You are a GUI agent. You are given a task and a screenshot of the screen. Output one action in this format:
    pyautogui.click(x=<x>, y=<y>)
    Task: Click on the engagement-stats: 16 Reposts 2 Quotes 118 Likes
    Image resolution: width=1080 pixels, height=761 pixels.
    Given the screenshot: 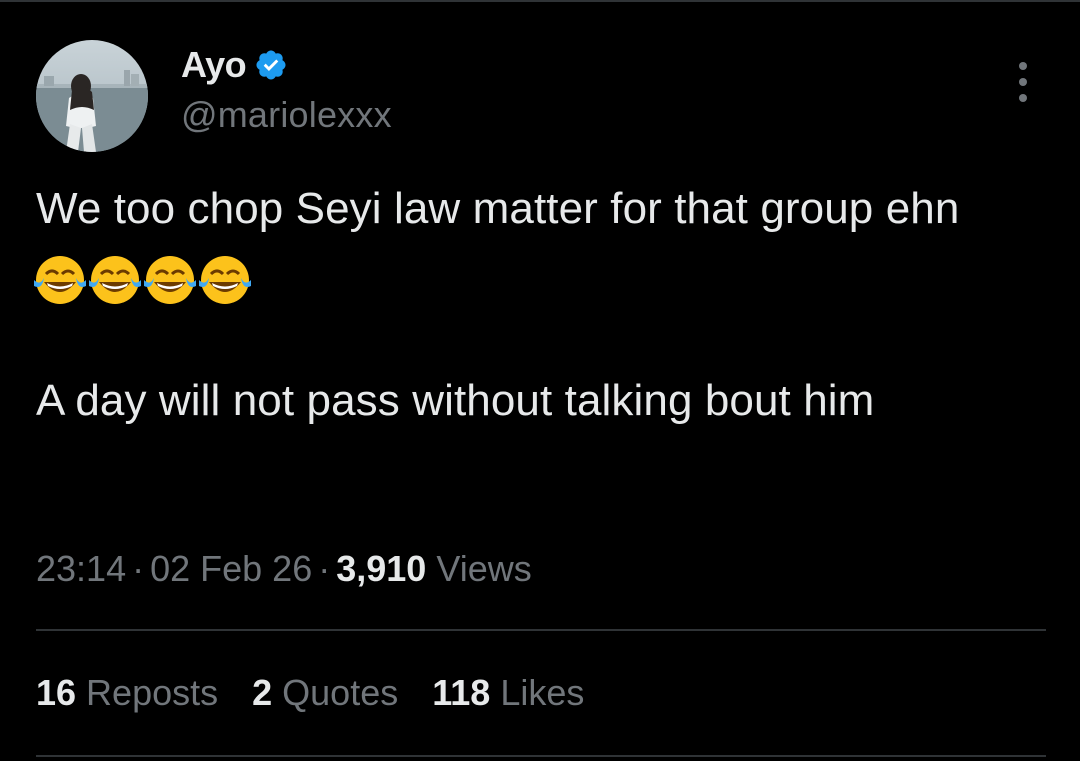 What is the action you would take?
    pyautogui.click(x=327, y=693)
    